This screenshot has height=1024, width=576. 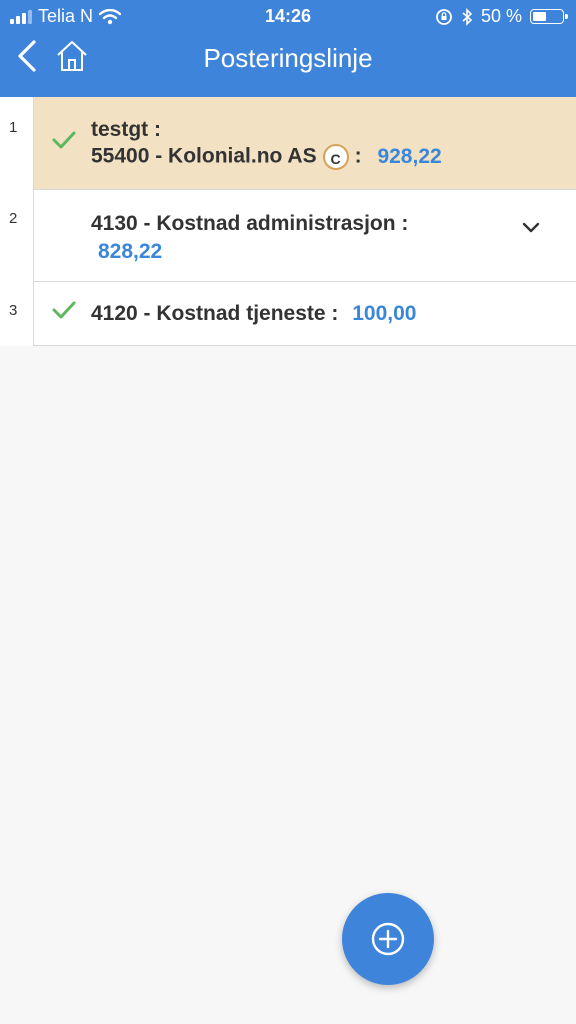 I want to click on row-number: 3, so click(x=16, y=314).